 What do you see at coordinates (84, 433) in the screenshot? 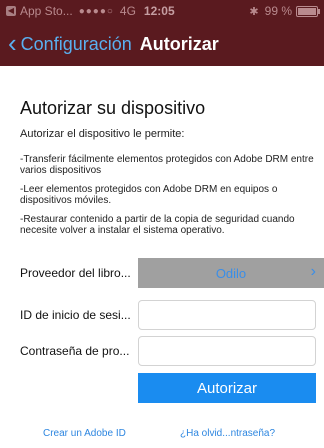
I see `create-adobe-id-link: Crear un Adobe ID` at bounding box center [84, 433].